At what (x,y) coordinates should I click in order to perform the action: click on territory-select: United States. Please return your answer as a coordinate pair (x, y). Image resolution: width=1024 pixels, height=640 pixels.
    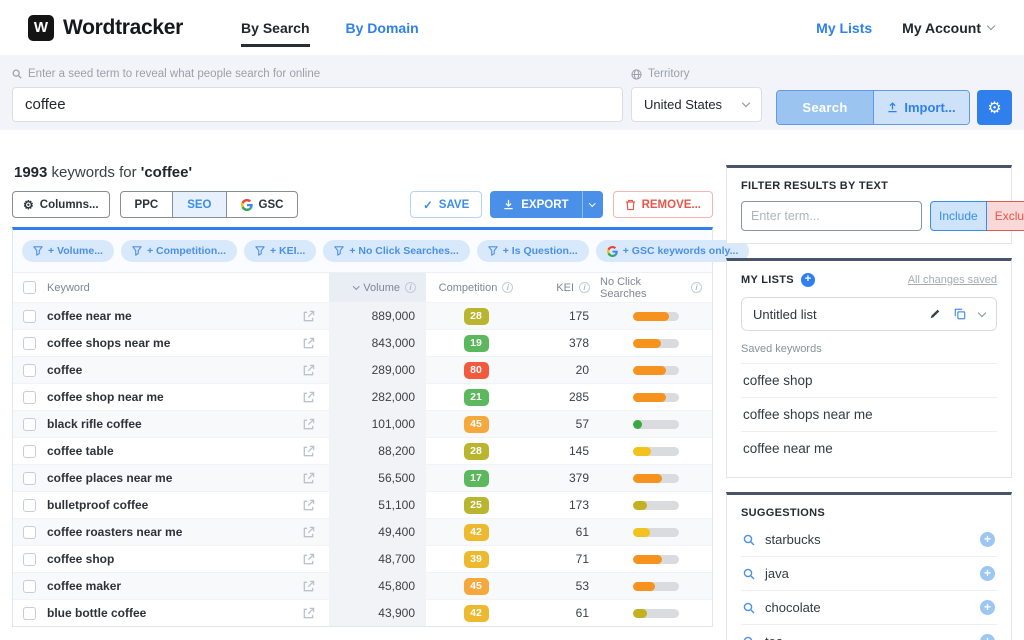
    Looking at the image, I should click on (696, 104).